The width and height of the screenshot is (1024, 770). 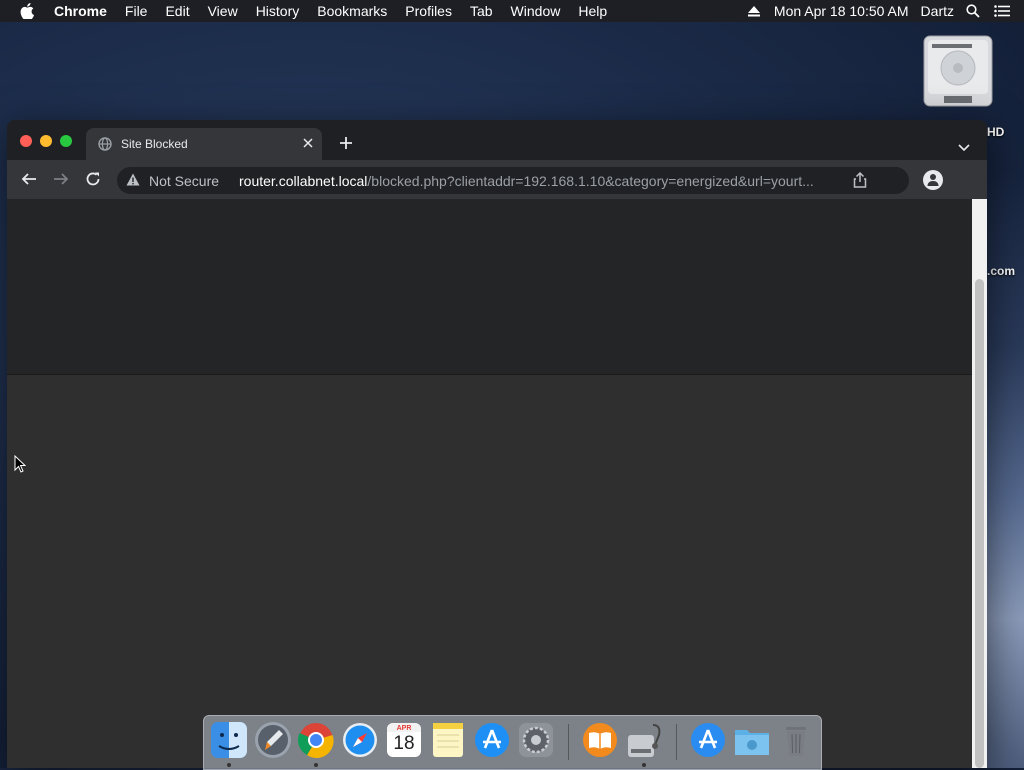 What do you see at coordinates (404, 743) in the screenshot?
I see `calendar-day: 18` at bounding box center [404, 743].